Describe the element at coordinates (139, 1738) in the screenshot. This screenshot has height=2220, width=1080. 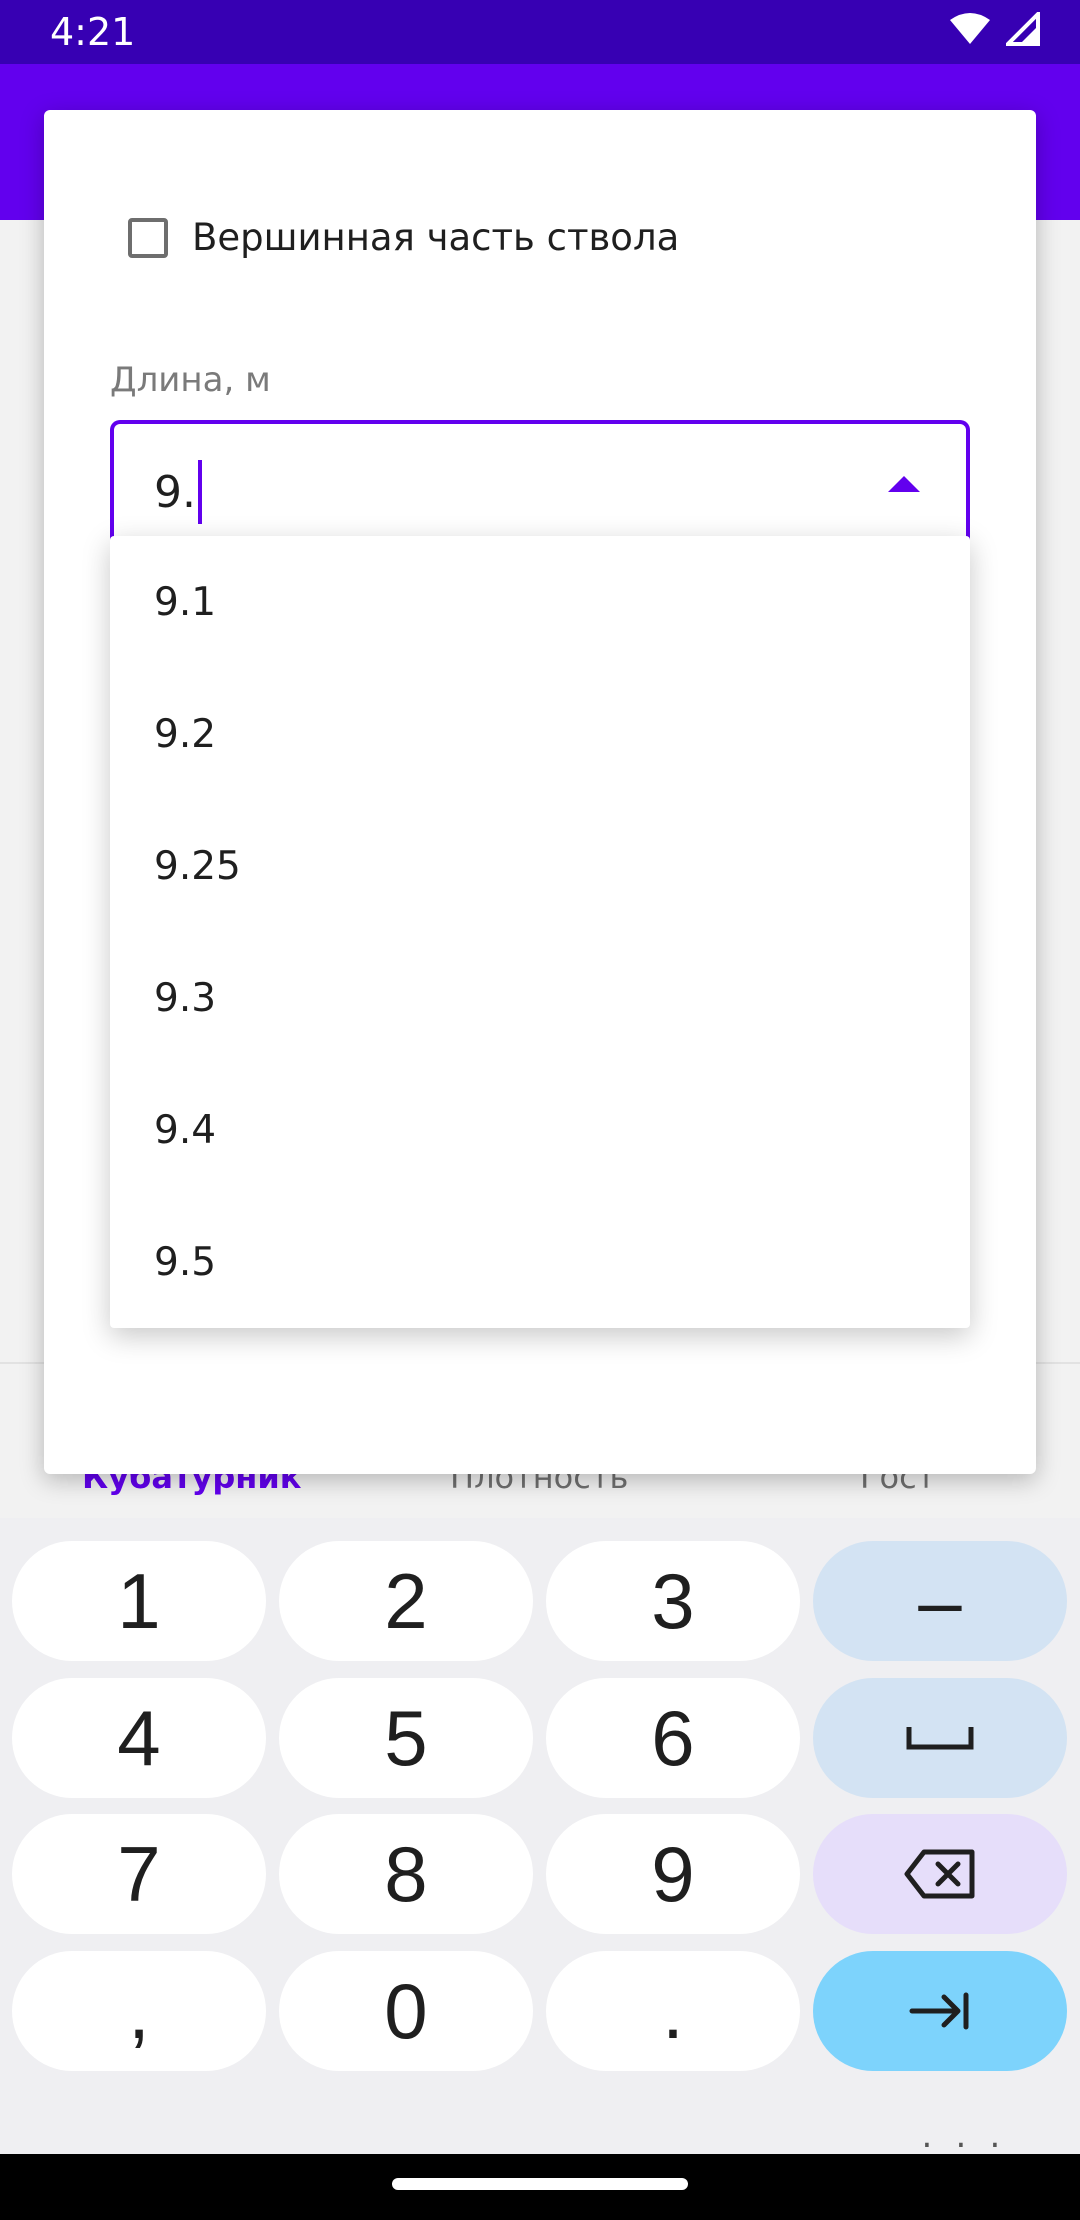
I see `key-4: 4` at that location.